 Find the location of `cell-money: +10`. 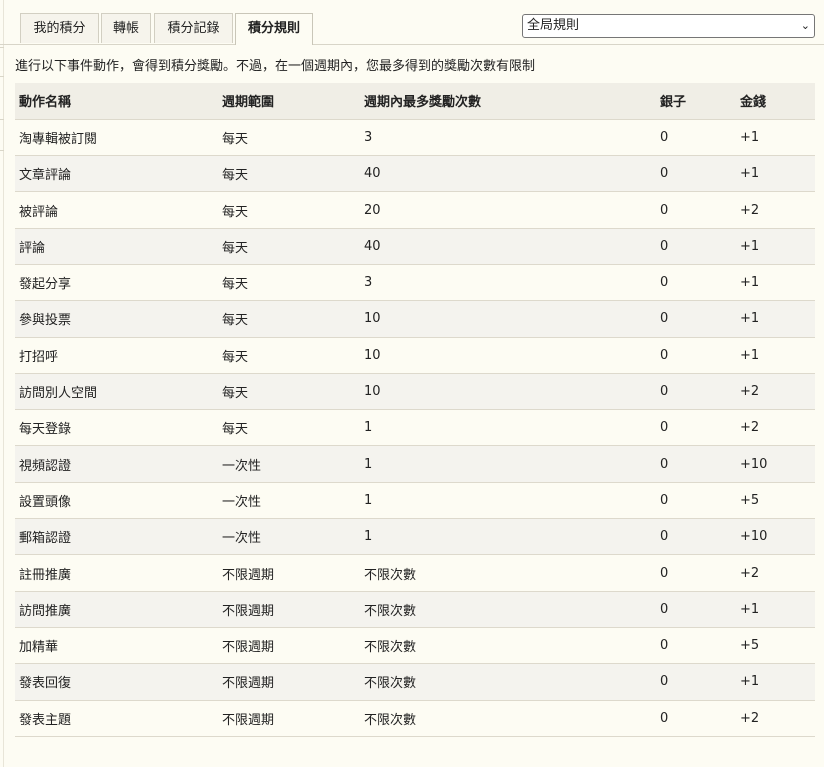

cell-money: +10 is located at coordinates (777, 537).